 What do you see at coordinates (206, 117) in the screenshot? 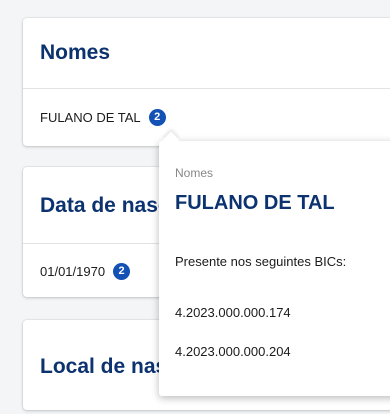
I see `card-row-nomes: FULANO DE TAL 2` at bounding box center [206, 117].